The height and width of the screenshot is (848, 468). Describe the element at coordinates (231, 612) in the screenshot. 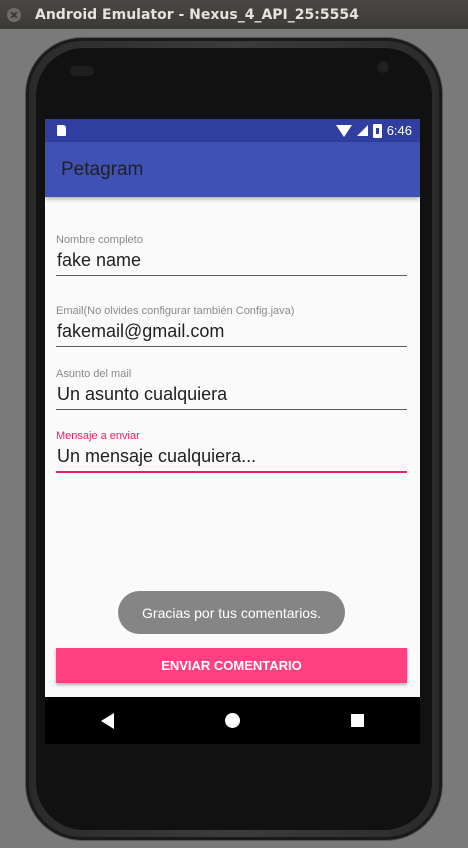

I see `toast-message: Gracias por tus comentarios.` at that location.